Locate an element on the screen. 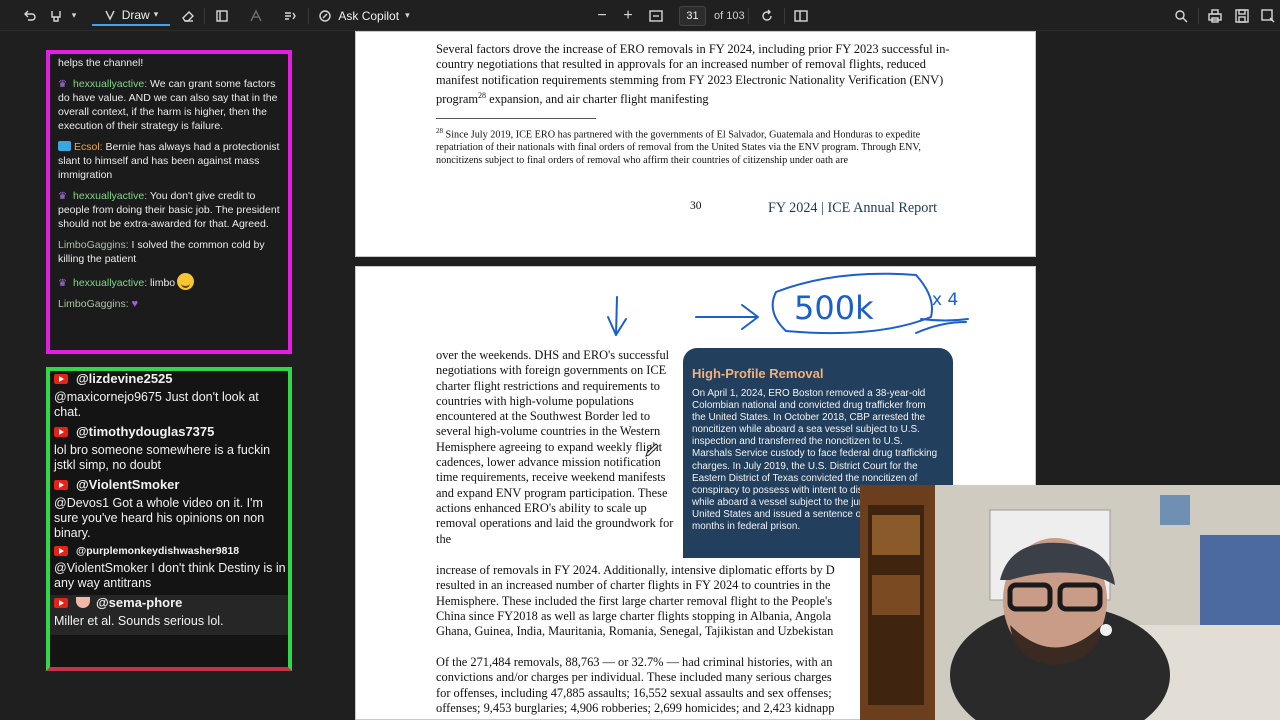 The width and height of the screenshot is (1280, 720). draw-button: Draw ▾ is located at coordinates (131, 15).